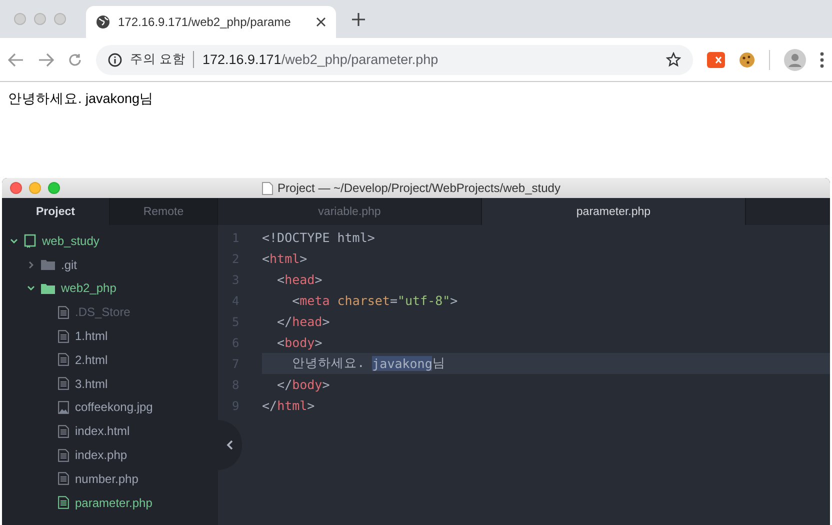 The image size is (832, 525). Describe the element at coordinates (101, 455) in the screenshot. I see `tree-item: index.php` at that location.